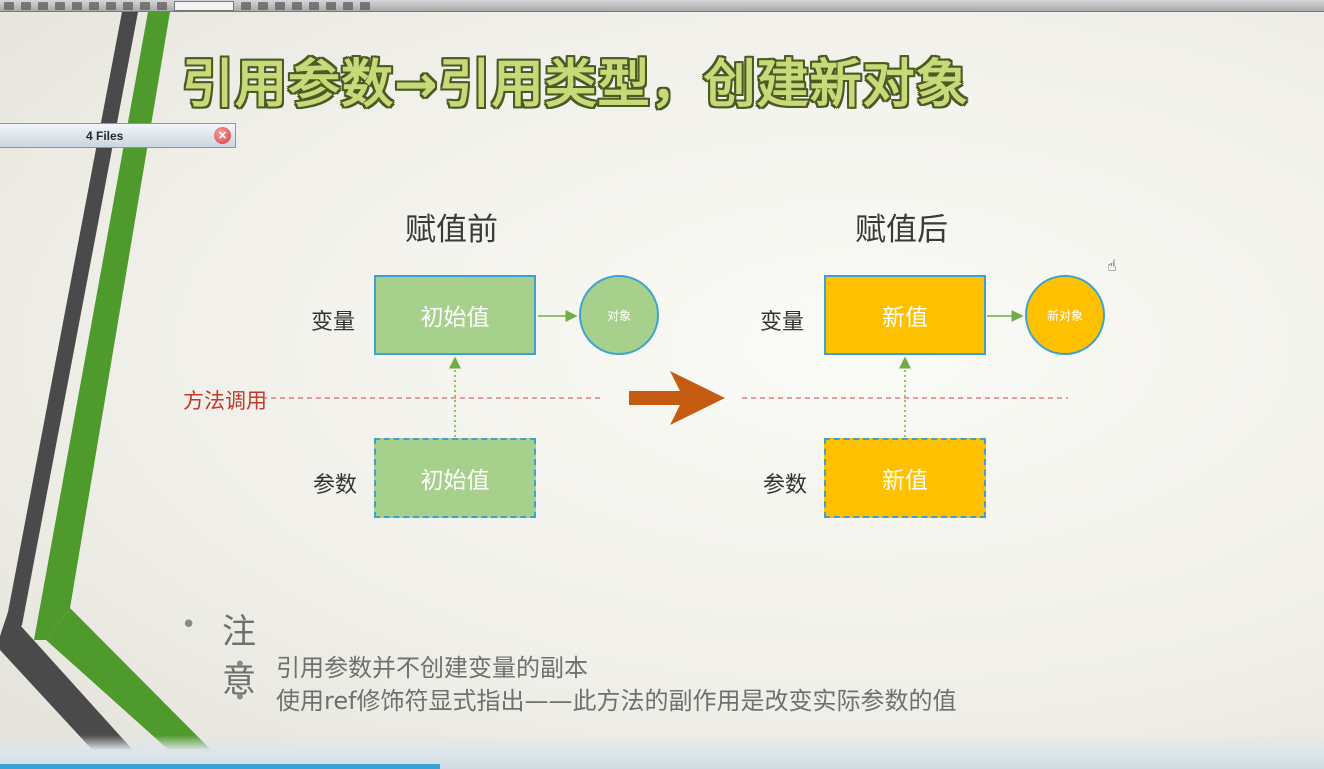 The width and height of the screenshot is (1324, 769). I want to click on before-object-circle: 对象, so click(619, 315).